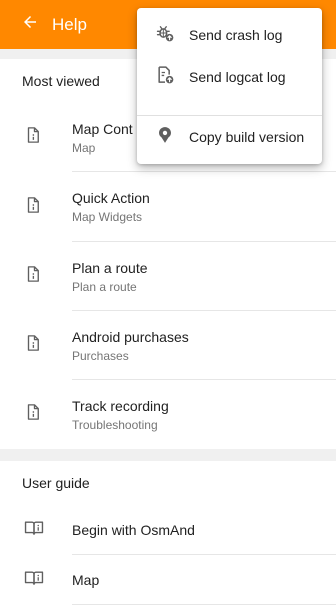  I want to click on list-item-subtitle: Purchases, so click(100, 355).